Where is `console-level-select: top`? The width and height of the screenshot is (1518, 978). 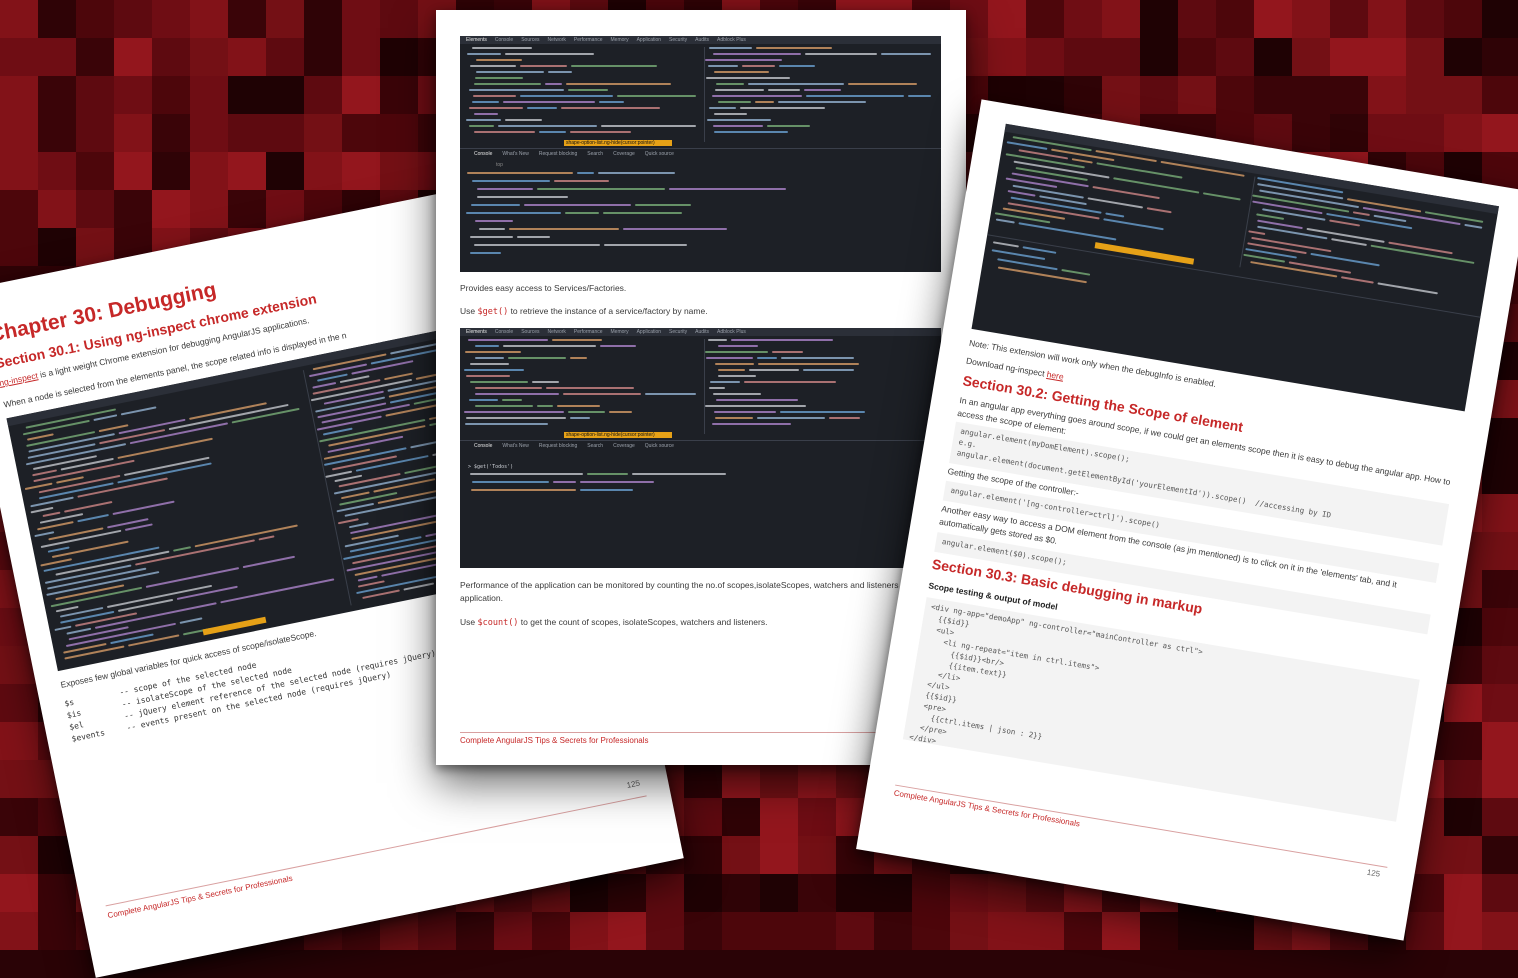
console-level-select: top is located at coordinates (499, 165).